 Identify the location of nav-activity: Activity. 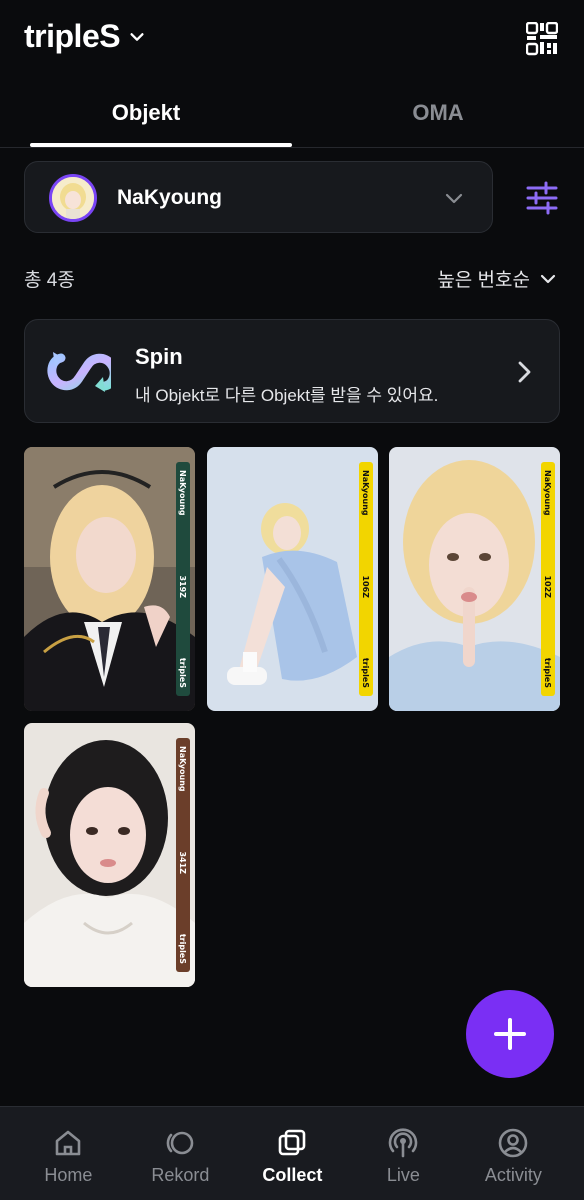
(513, 1153).